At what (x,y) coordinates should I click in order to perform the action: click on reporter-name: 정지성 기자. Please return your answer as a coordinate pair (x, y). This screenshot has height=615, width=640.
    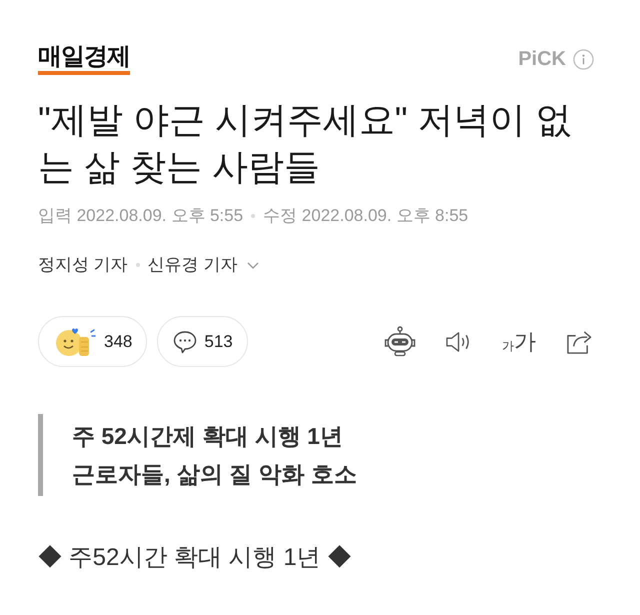
    Looking at the image, I should click on (83, 265).